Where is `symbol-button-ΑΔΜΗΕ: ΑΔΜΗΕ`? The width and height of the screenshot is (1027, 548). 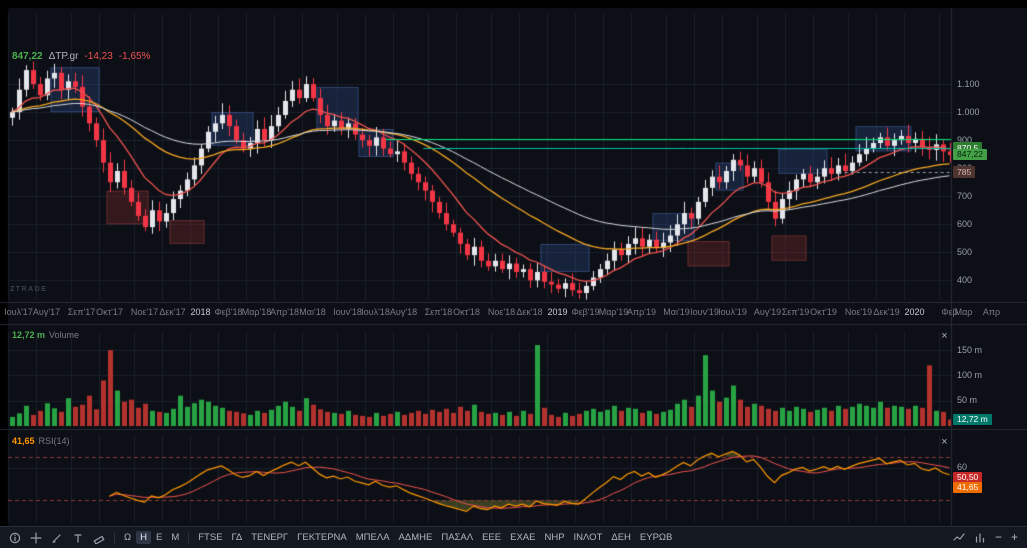 symbol-button-ΑΔΜΗΕ: ΑΔΜΗΕ is located at coordinates (416, 537).